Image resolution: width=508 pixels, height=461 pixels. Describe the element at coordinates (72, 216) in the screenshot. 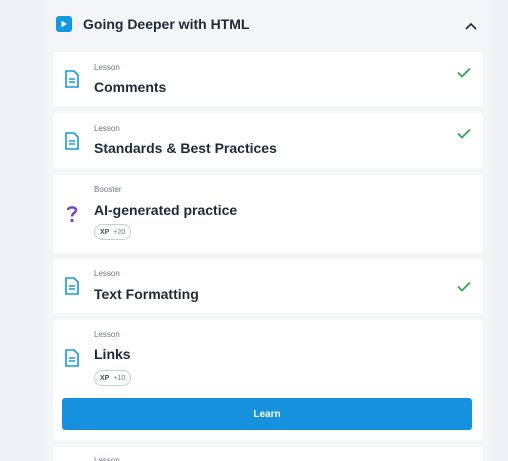

I see `question-mark-icon` at that location.